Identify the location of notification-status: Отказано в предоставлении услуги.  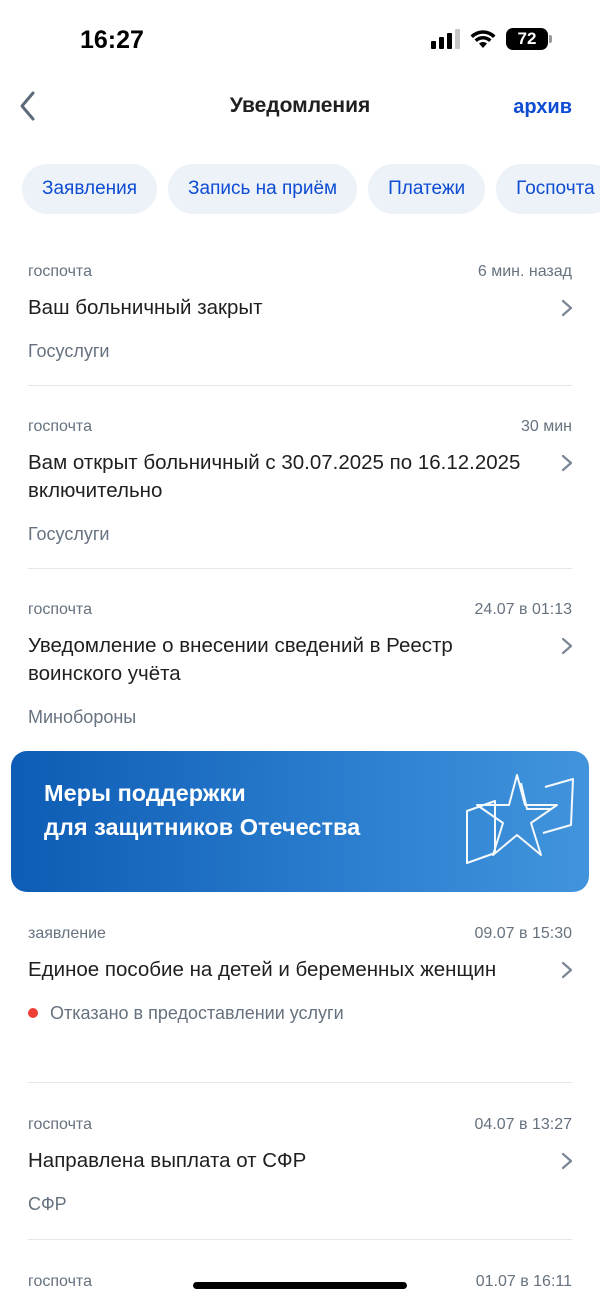
(300, 1013).